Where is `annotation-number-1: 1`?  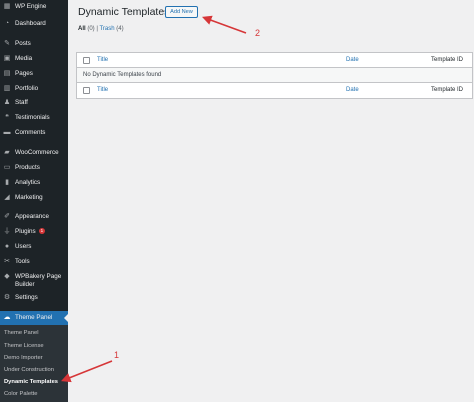
annotation-number-1: 1 is located at coordinates (117, 355).